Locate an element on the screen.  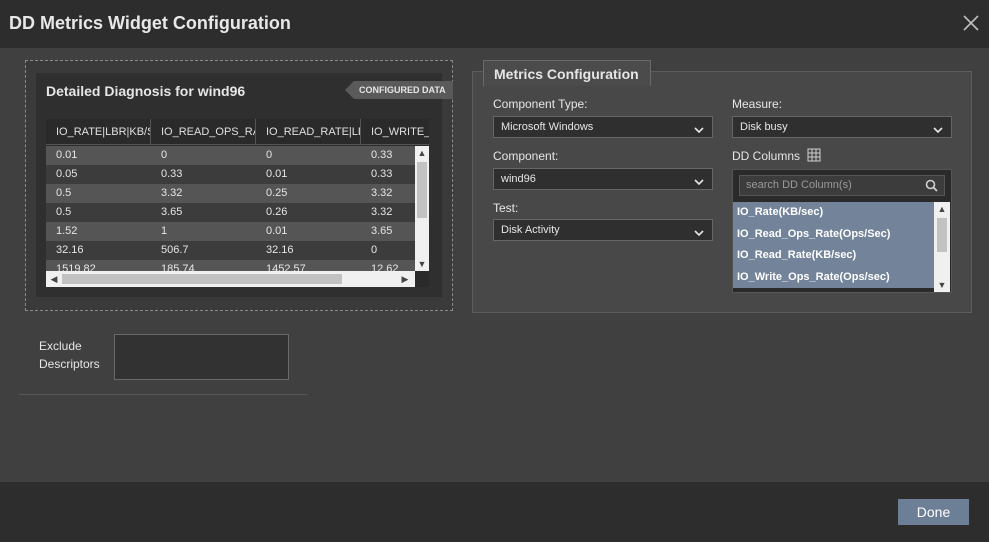
table-row: 0.05 0.33 0.01 0.33 is located at coordinates (232, 174).